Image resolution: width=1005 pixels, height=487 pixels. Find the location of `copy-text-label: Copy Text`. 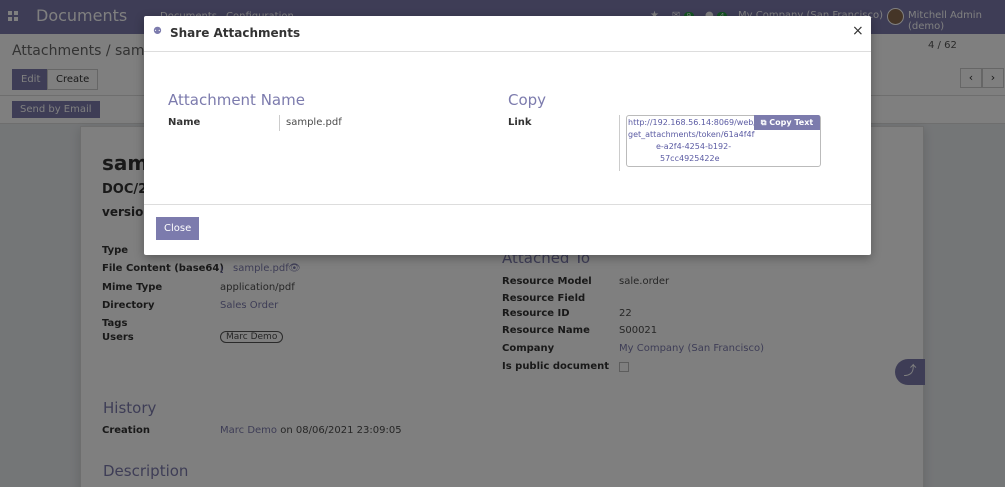

copy-text-label: Copy Text is located at coordinates (791, 122).